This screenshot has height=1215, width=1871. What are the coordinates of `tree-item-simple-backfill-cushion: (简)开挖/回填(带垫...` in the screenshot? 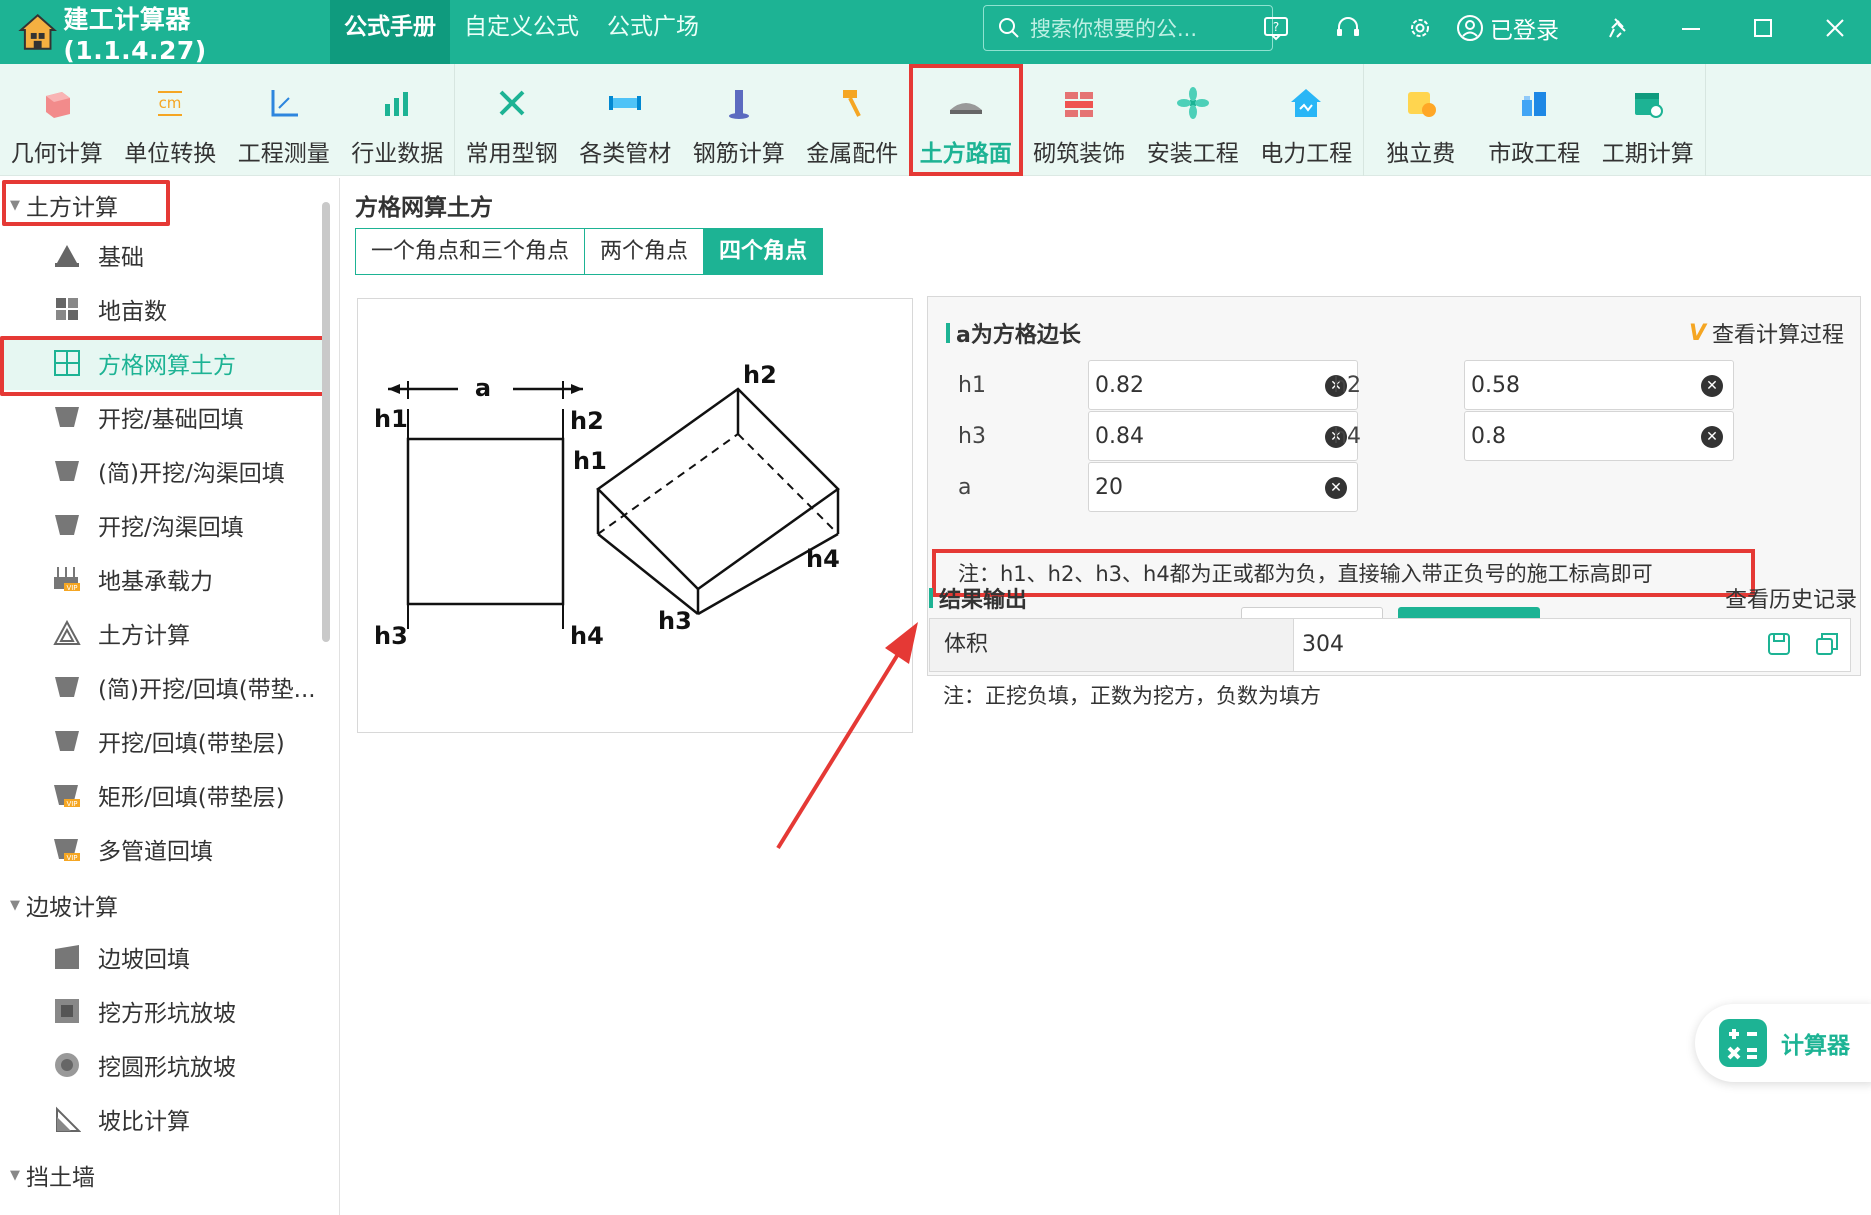 It's located at (162, 687).